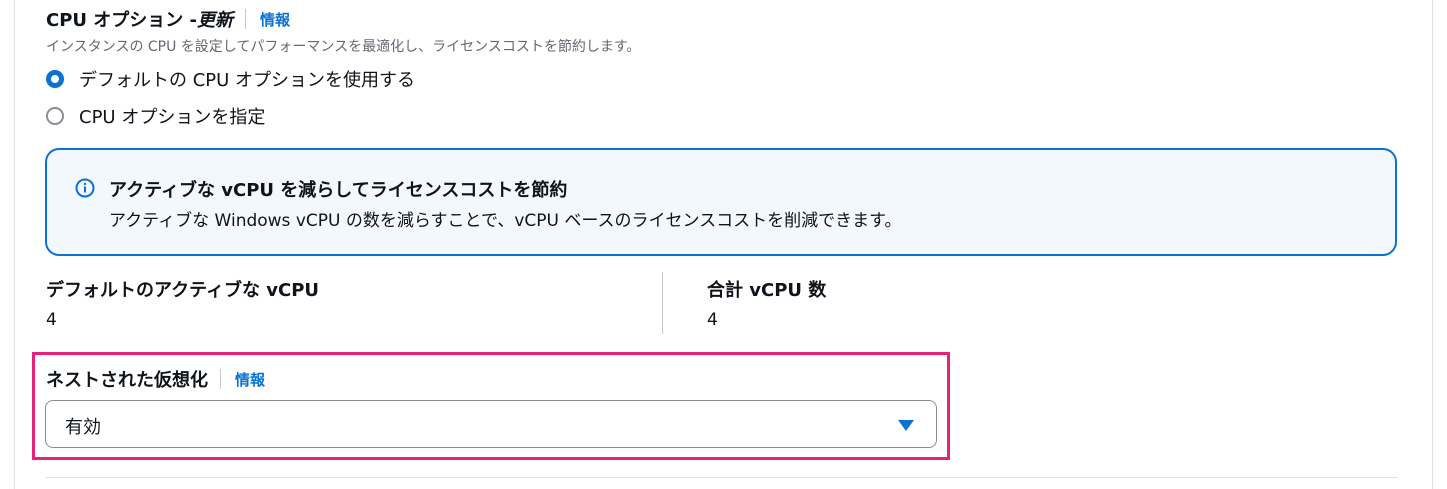 Image resolution: width=1447 pixels, height=489 pixels. What do you see at coordinates (83, 427) in the screenshot?
I see `nested-virtualization-selected-value: 有効` at bounding box center [83, 427].